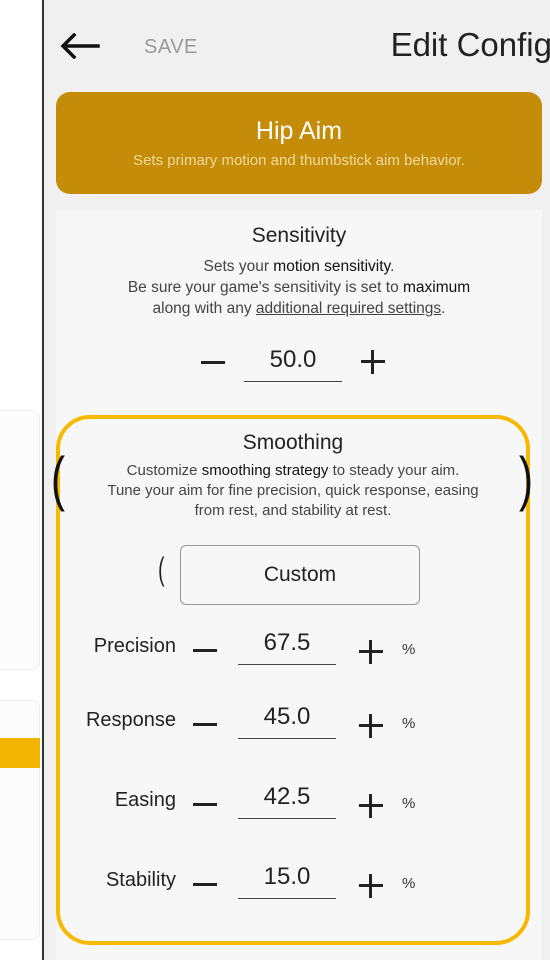 This screenshot has width=550, height=960. I want to click on sensitivity-stepper: 50.0, so click(293, 362).